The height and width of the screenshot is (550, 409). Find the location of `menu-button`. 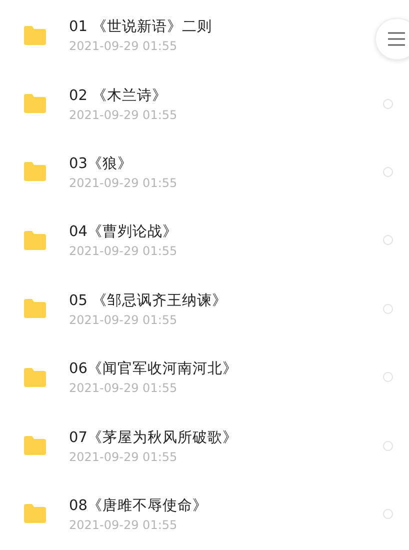

menu-button is located at coordinates (392, 39).